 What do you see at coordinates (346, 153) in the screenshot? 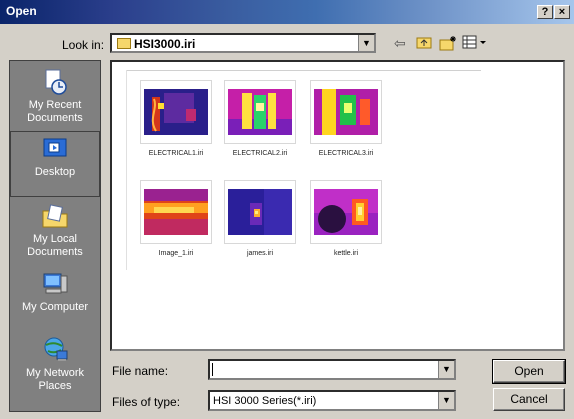
I see `file-name: ELECTRICAL3.iri` at bounding box center [346, 153].